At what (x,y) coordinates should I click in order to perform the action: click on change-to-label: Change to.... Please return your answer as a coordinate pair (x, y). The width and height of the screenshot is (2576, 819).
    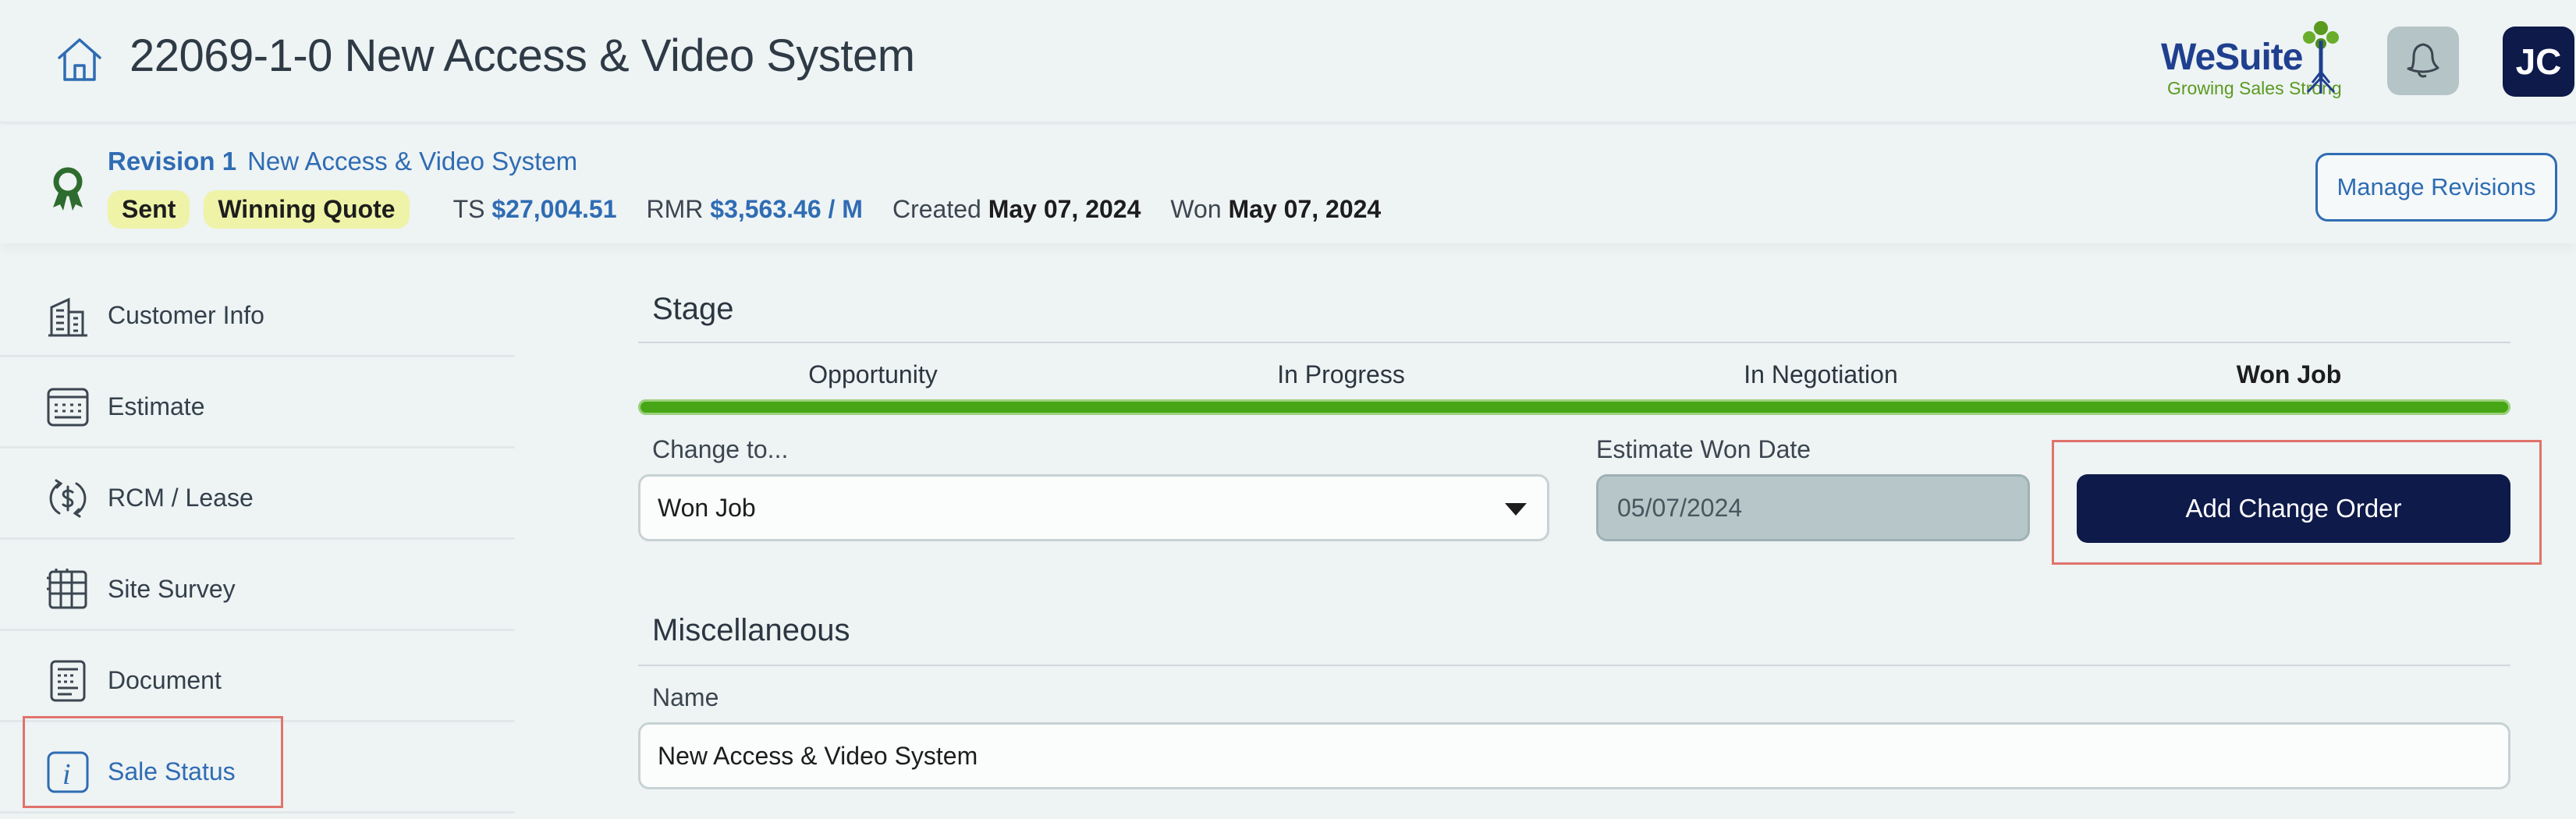
    Looking at the image, I should click on (720, 449).